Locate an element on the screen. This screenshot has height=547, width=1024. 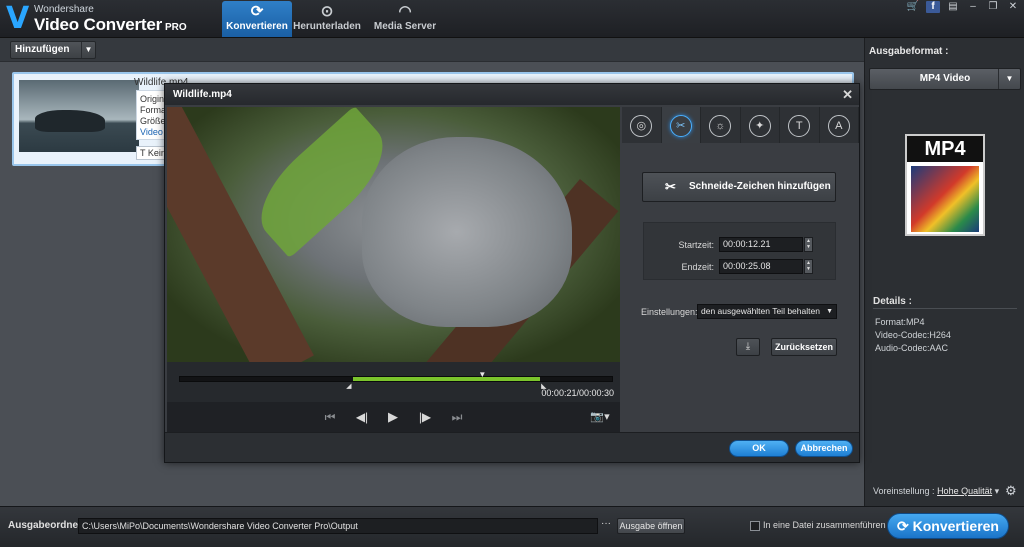
cart-icon: 🛒 is located at coordinates (913, 7).